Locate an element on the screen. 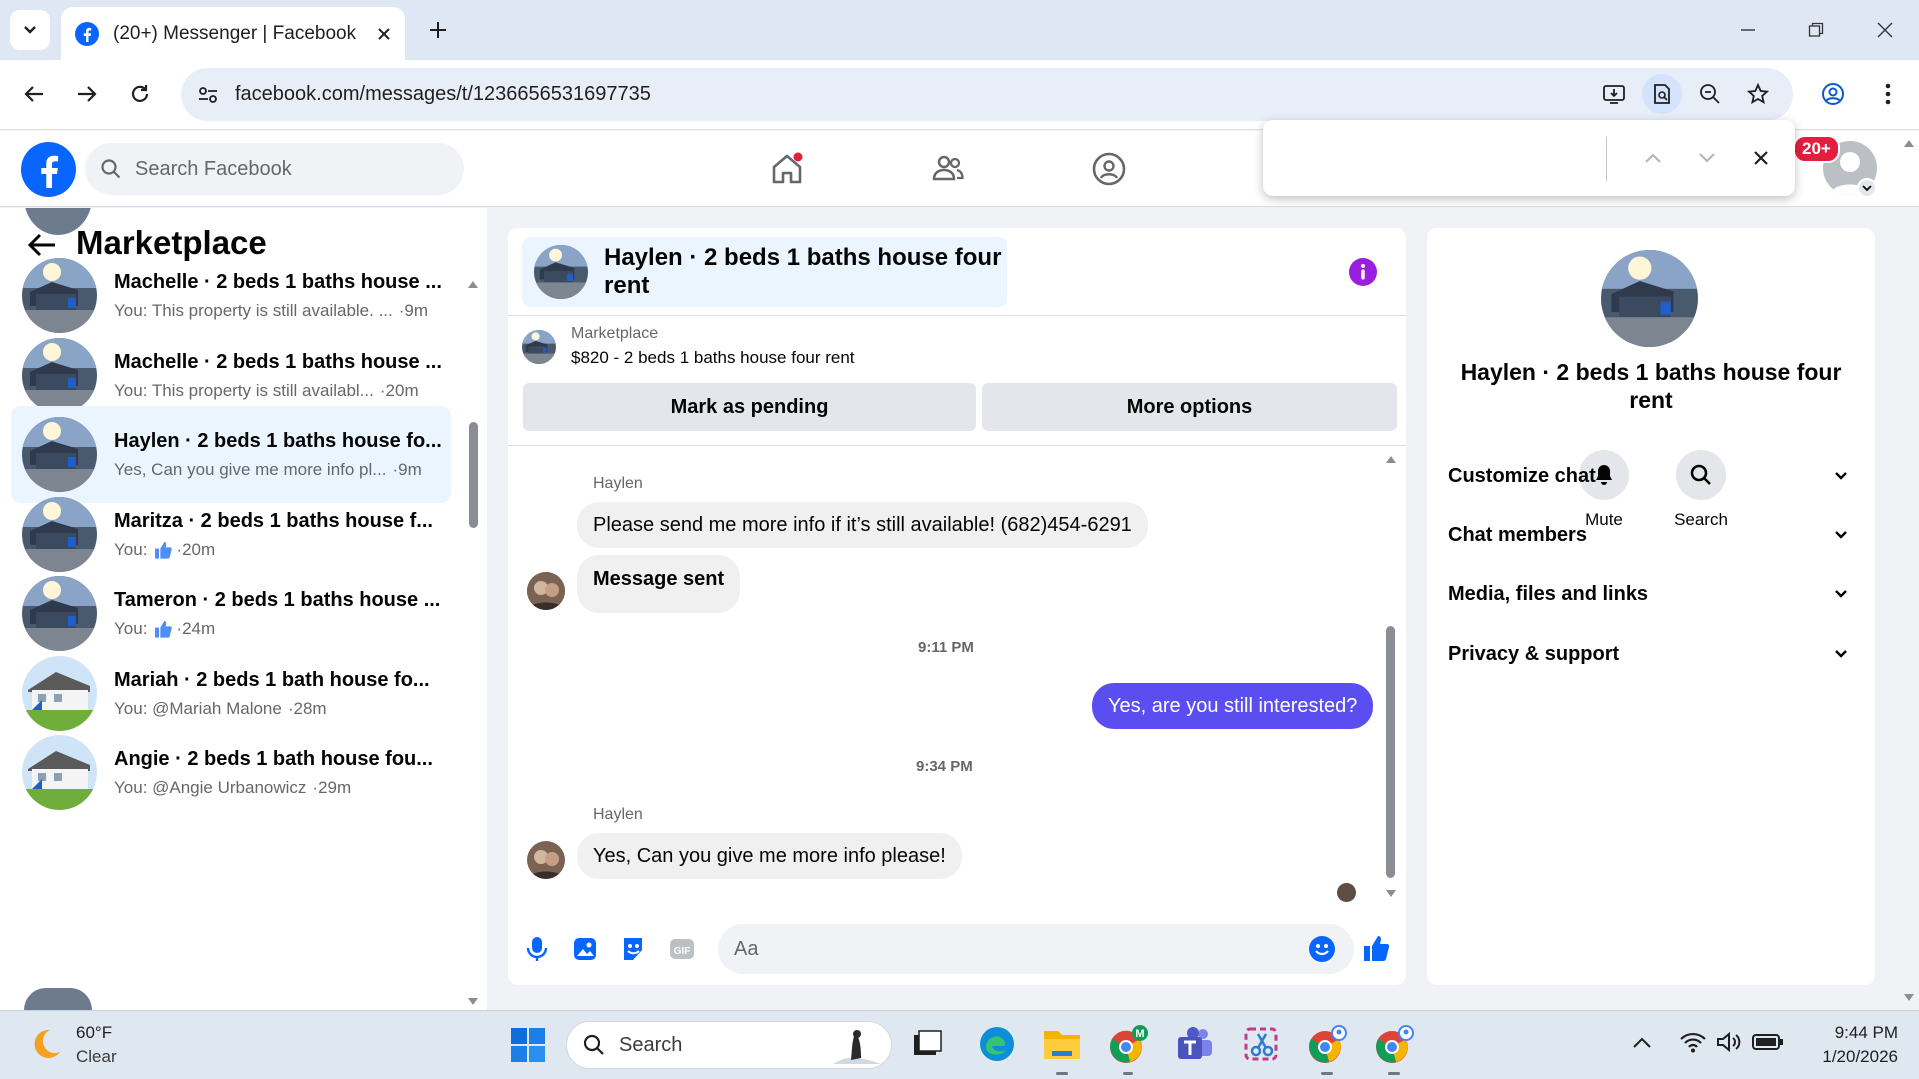  minimize-button is located at coordinates (1748, 30).